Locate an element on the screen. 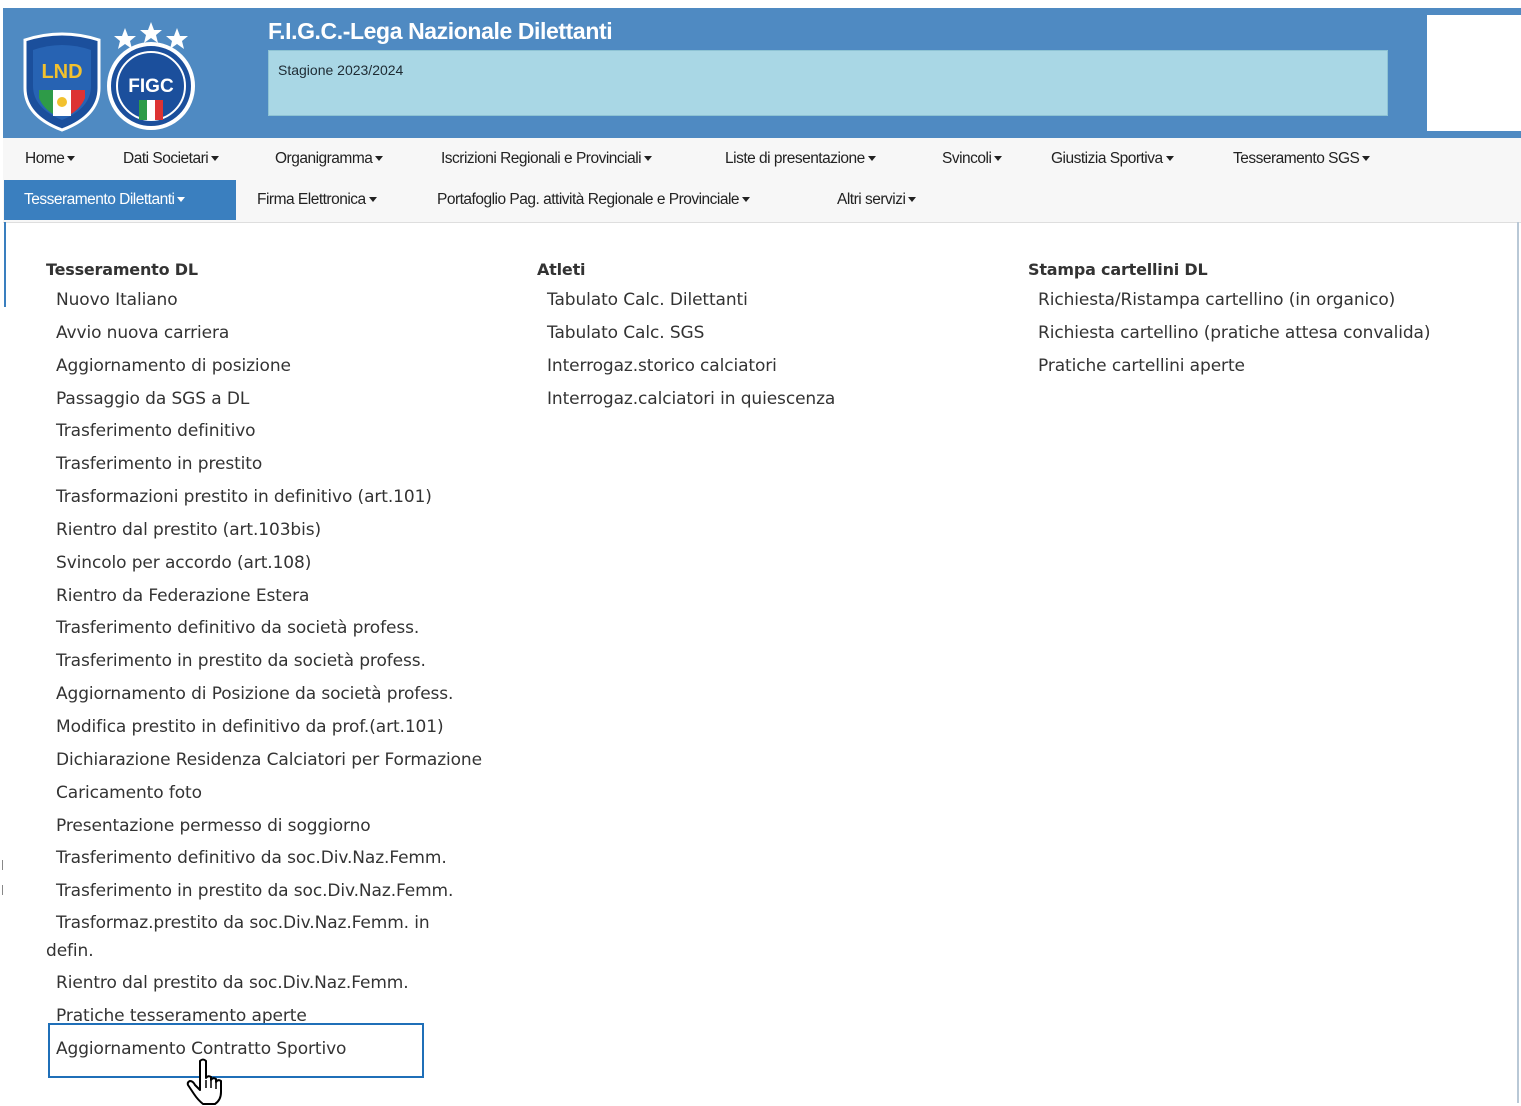  header-right-panel is located at coordinates (1474, 73).